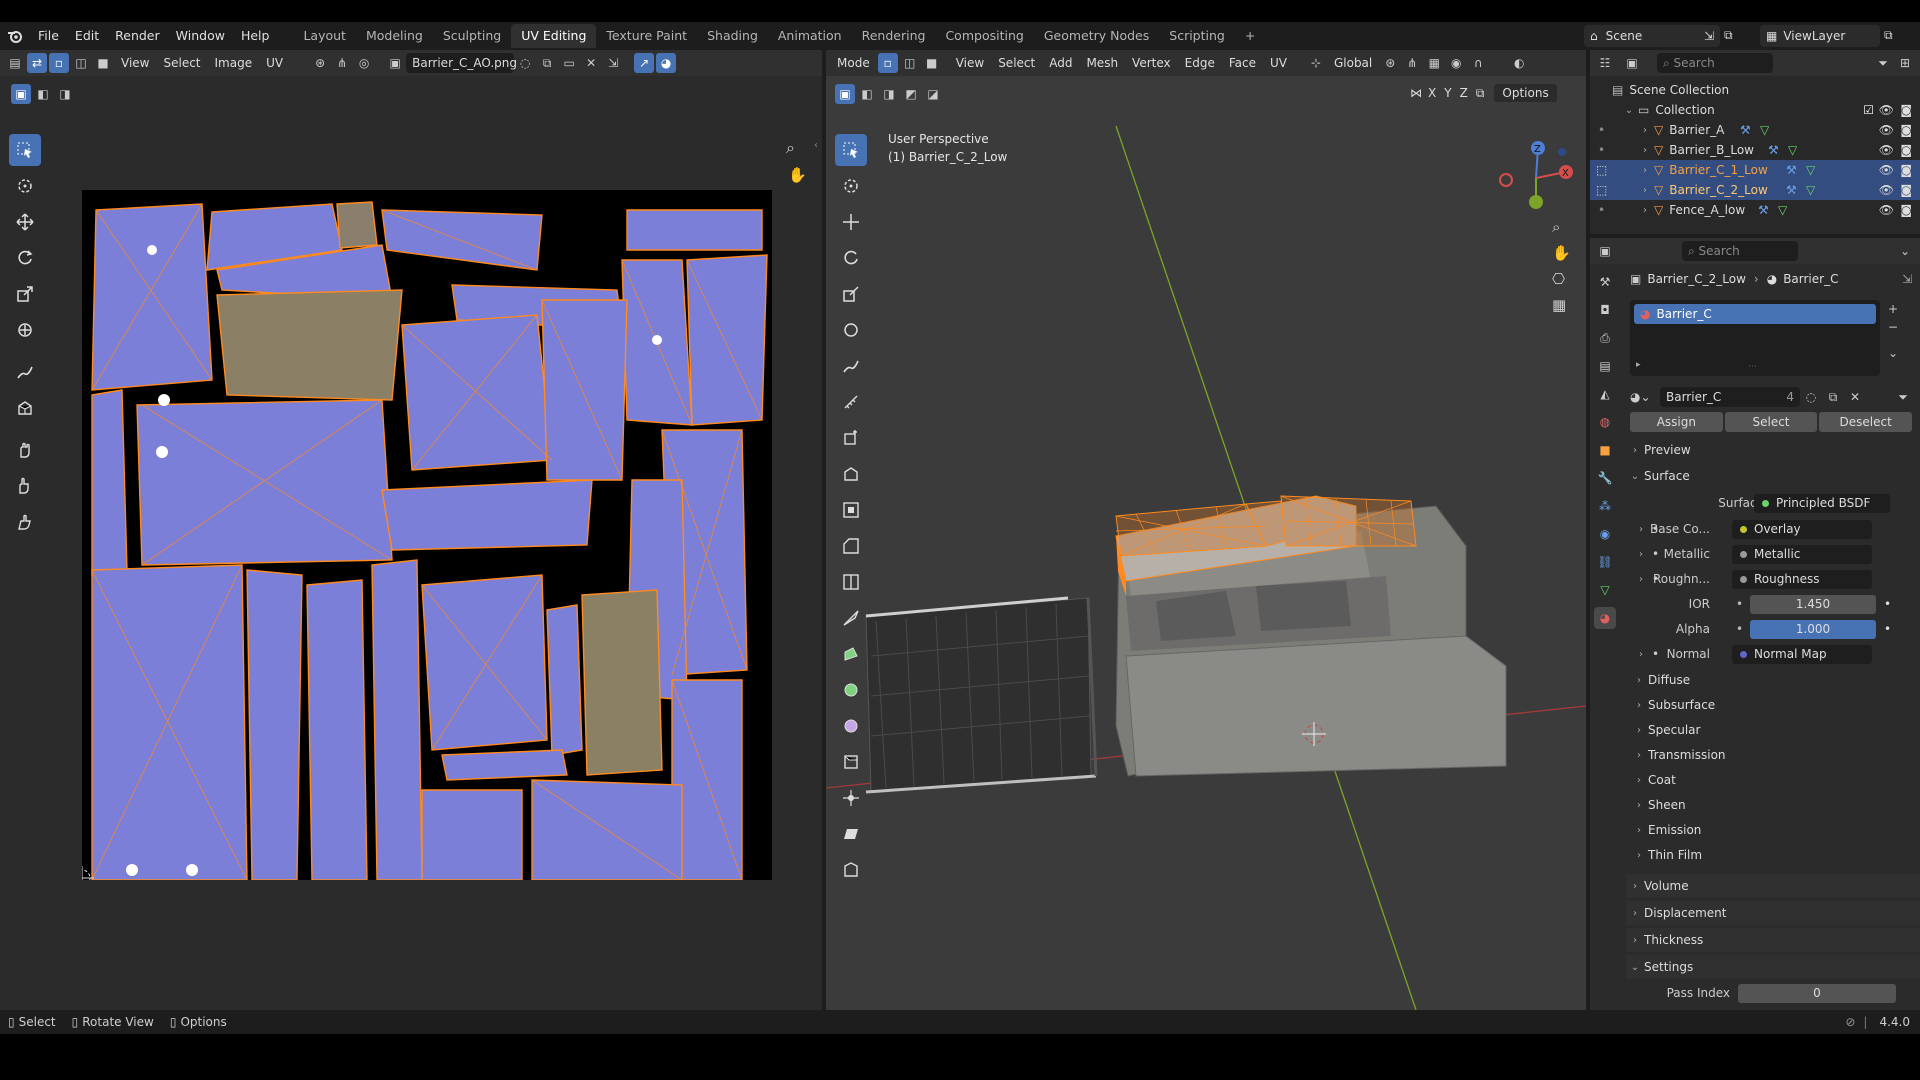 The height and width of the screenshot is (1080, 1920). I want to click on render-tab-icon: ◘, so click(1605, 310).